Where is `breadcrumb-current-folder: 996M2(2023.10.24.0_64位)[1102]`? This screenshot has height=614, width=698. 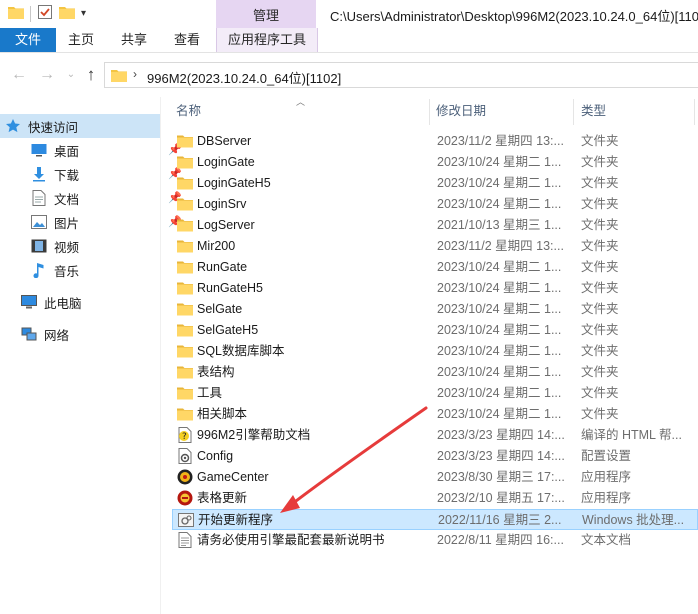
breadcrumb-current-folder: 996M2(2023.10.24.0_64位)[1102] is located at coordinates (244, 77).